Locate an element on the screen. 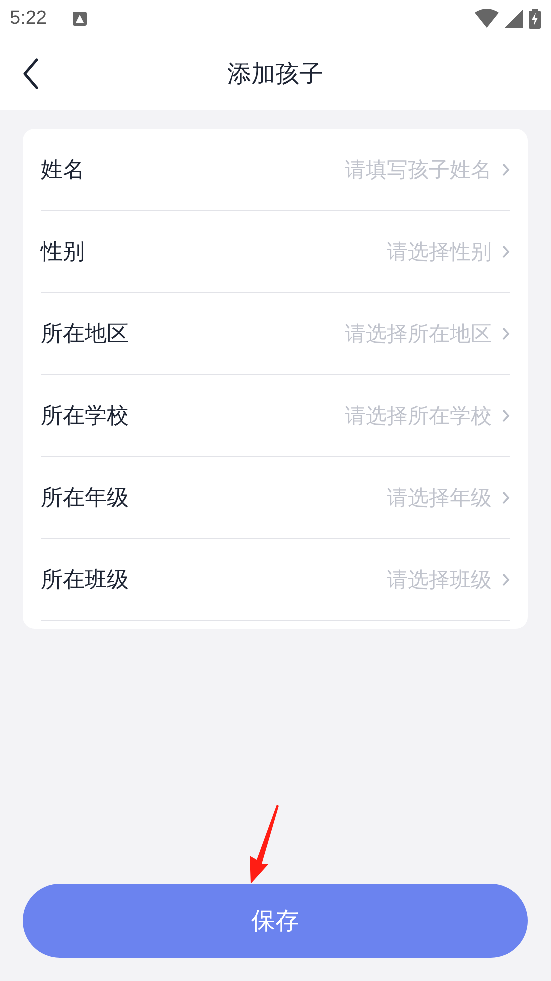 The height and width of the screenshot is (981, 551). select-field: 请选择班级 is located at coordinates (448, 580).